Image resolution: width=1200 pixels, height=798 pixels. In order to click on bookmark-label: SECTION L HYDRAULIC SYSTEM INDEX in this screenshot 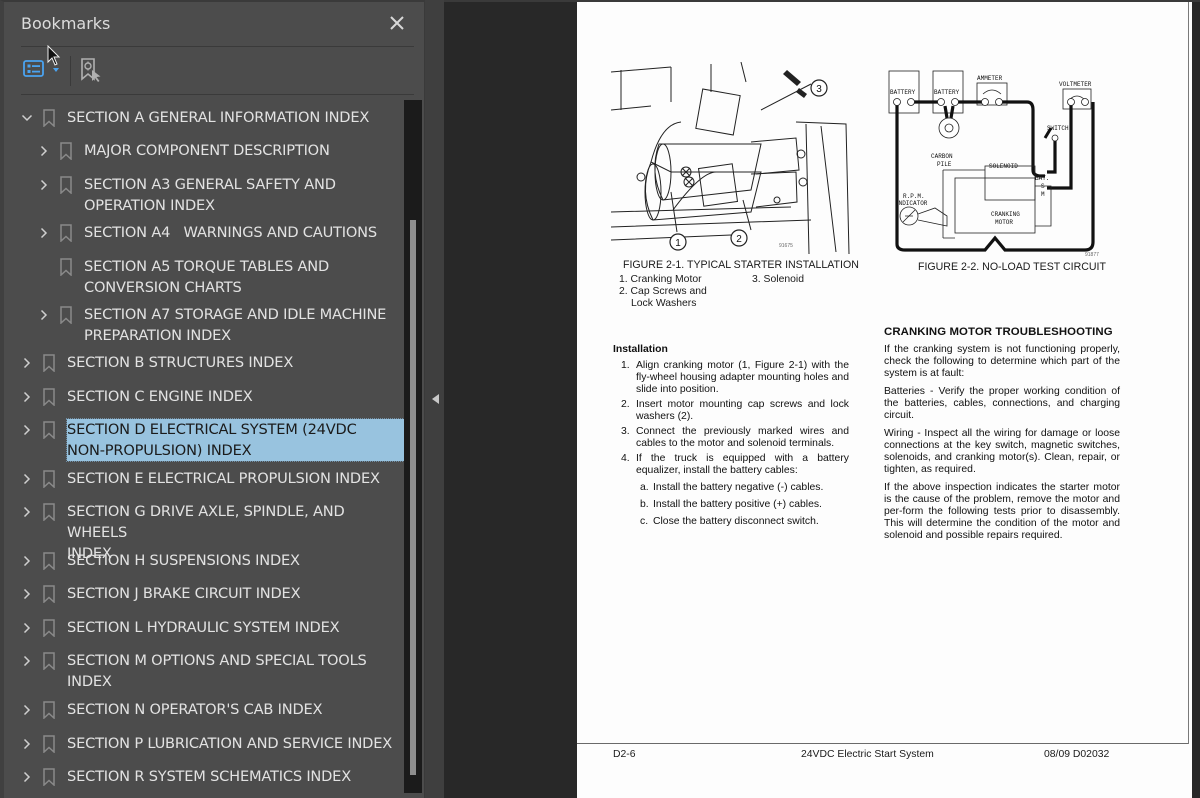, I will do `click(235, 627)`.